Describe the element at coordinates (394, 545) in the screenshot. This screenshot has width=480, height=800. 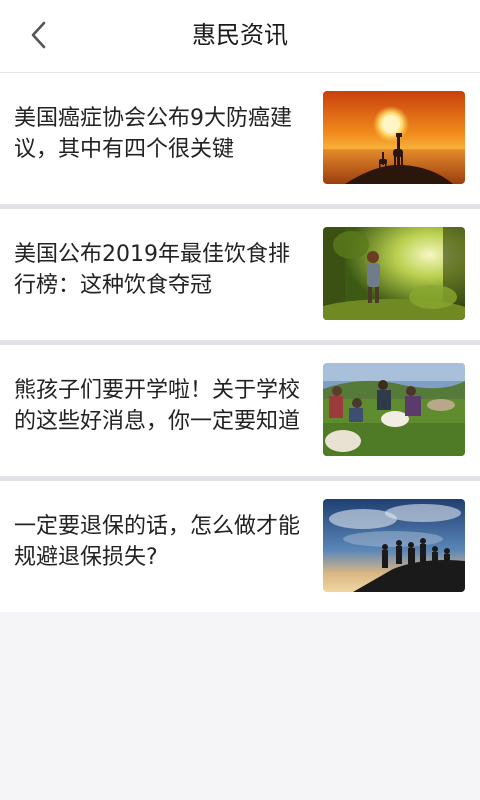
I see `hikers-silhouette-photo` at that location.